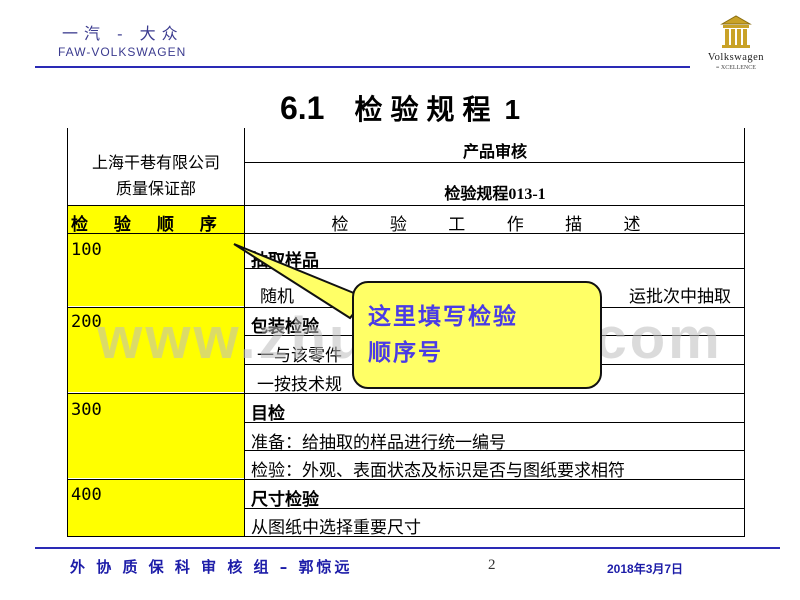 The image size is (800, 600). Describe the element at coordinates (492, 565) in the screenshot. I see `page-number: 2` at that location.